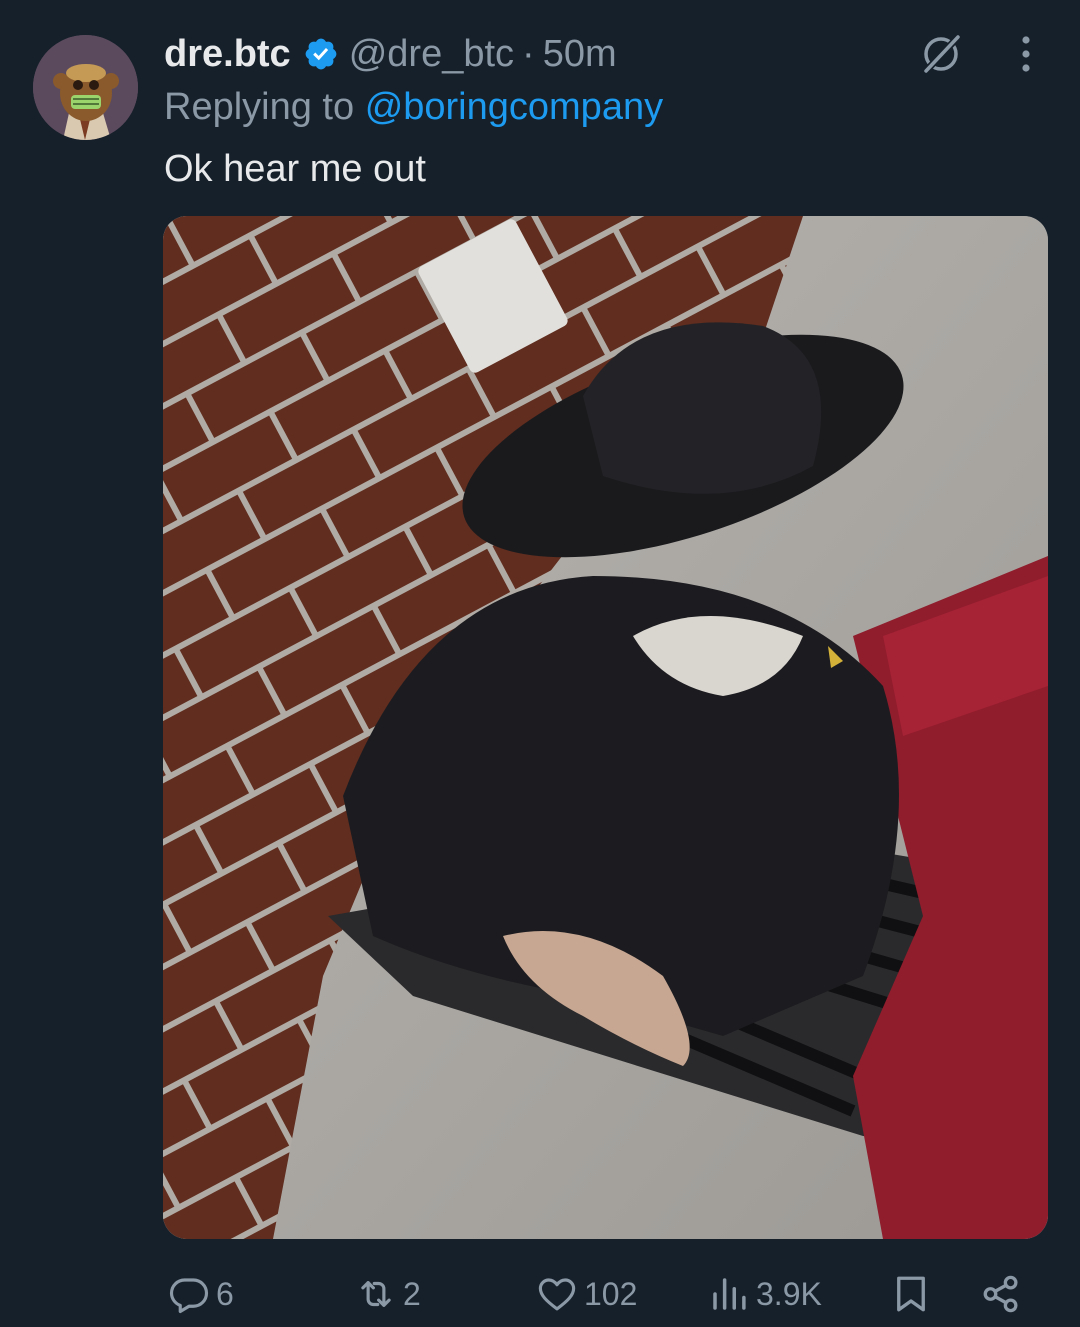 The image size is (1080, 1327). I want to click on replying-to: Replying to @boringcompany, so click(413, 107).